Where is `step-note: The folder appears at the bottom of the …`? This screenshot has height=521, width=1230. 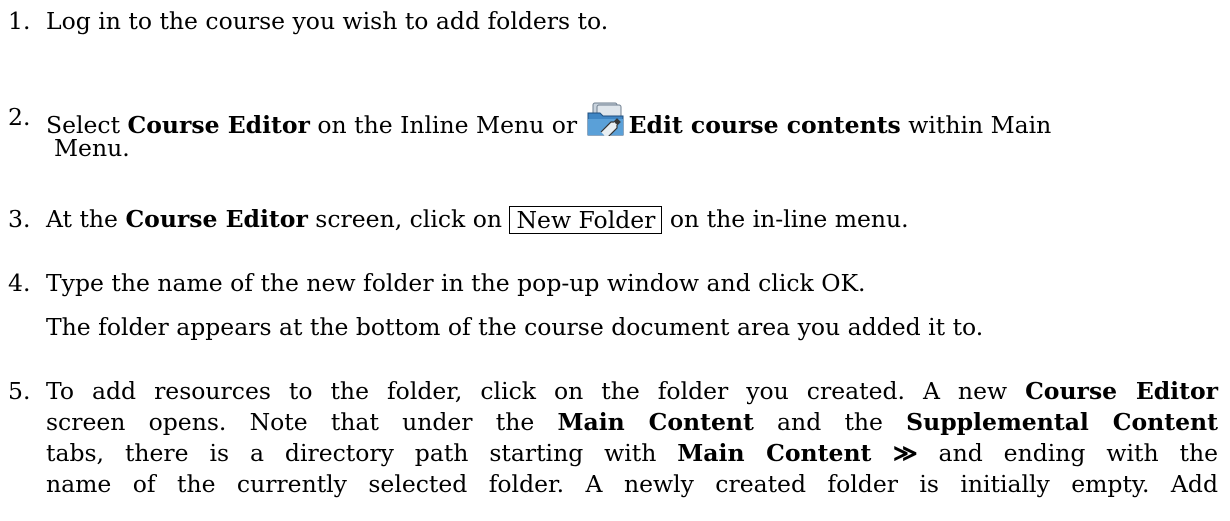 step-note: The folder appears at the bottom of the … is located at coordinates (515, 327).